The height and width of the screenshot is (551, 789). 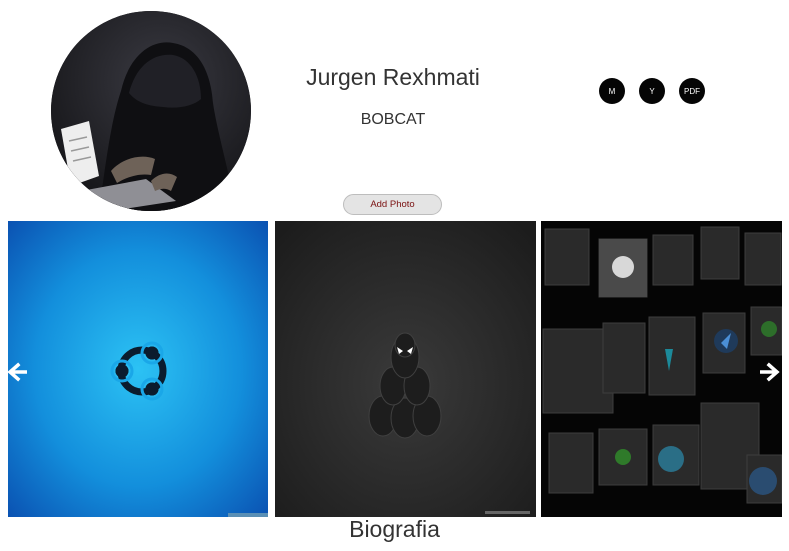 What do you see at coordinates (17, 372) in the screenshot?
I see `arrow-left-icon` at bounding box center [17, 372].